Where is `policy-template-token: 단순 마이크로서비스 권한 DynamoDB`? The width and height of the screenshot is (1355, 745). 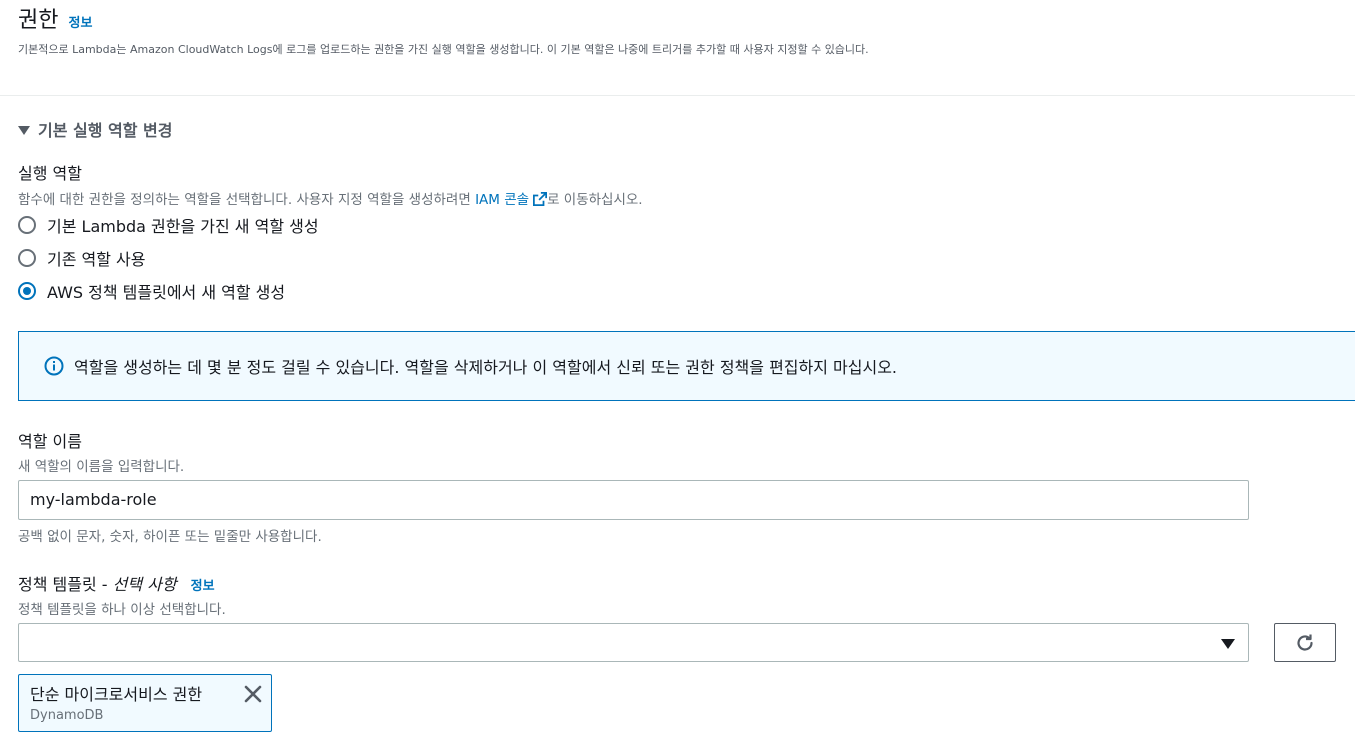 policy-template-token: 단순 마이크로서비스 권한 DynamoDB is located at coordinates (145, 703).